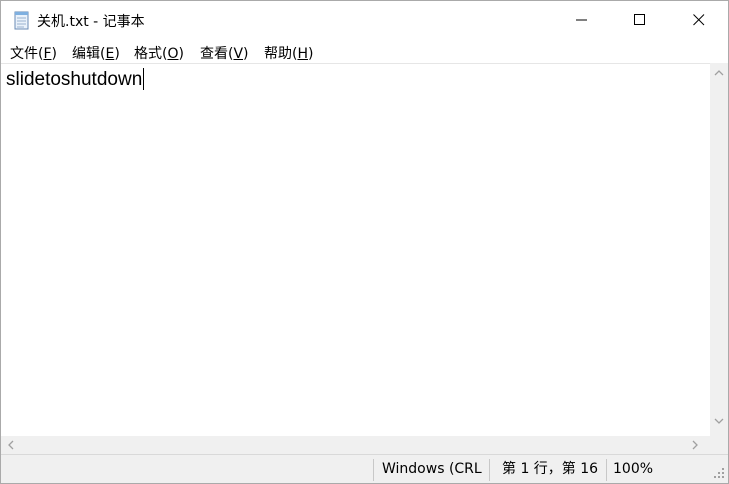  What do you see at coordinates (719, 472) in the screenshot?
I see `resize-grip-icon` at bounding box center [719, 472].